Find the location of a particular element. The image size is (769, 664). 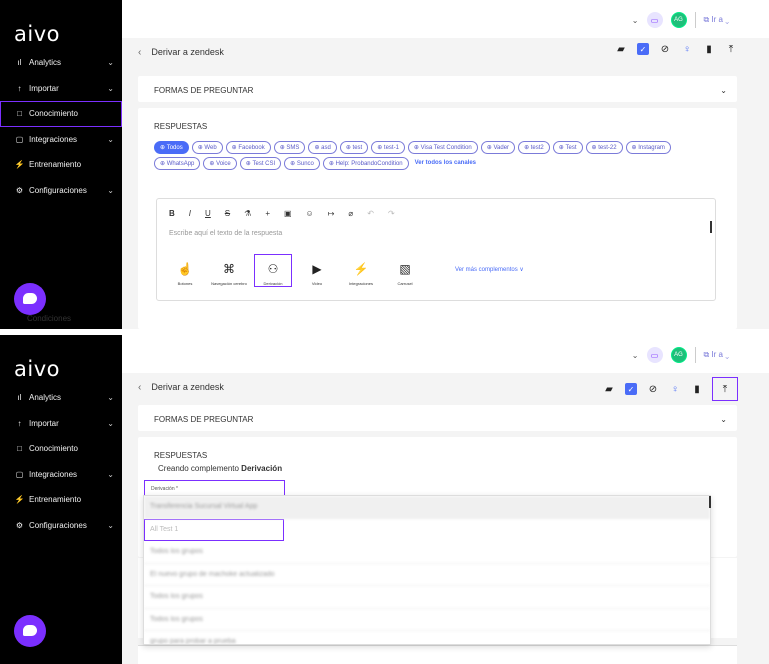

channel-chip: ⊕ Facebook is located at coordinates (248, 147).